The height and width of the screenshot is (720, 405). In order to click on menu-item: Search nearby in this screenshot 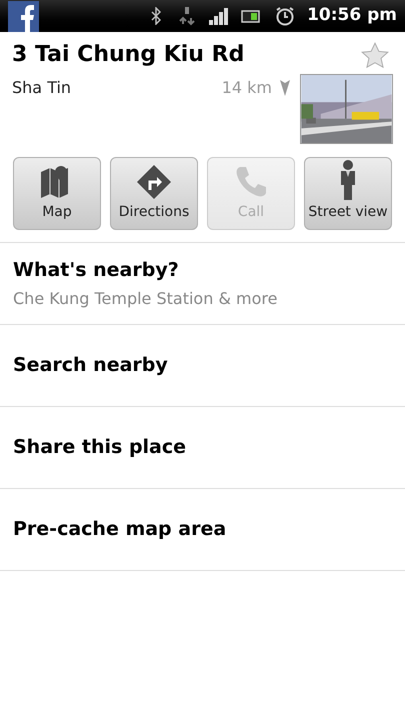, I will do `click(202, 366)`.